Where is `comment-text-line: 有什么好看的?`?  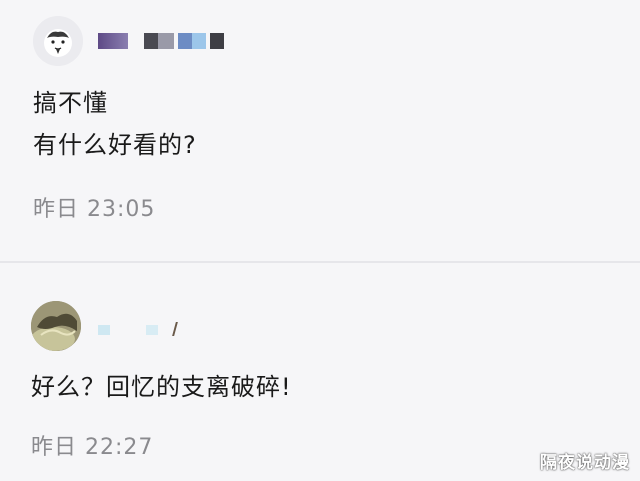 comment-text-line: 有什么好看的? is located at coordinates (115, 145).